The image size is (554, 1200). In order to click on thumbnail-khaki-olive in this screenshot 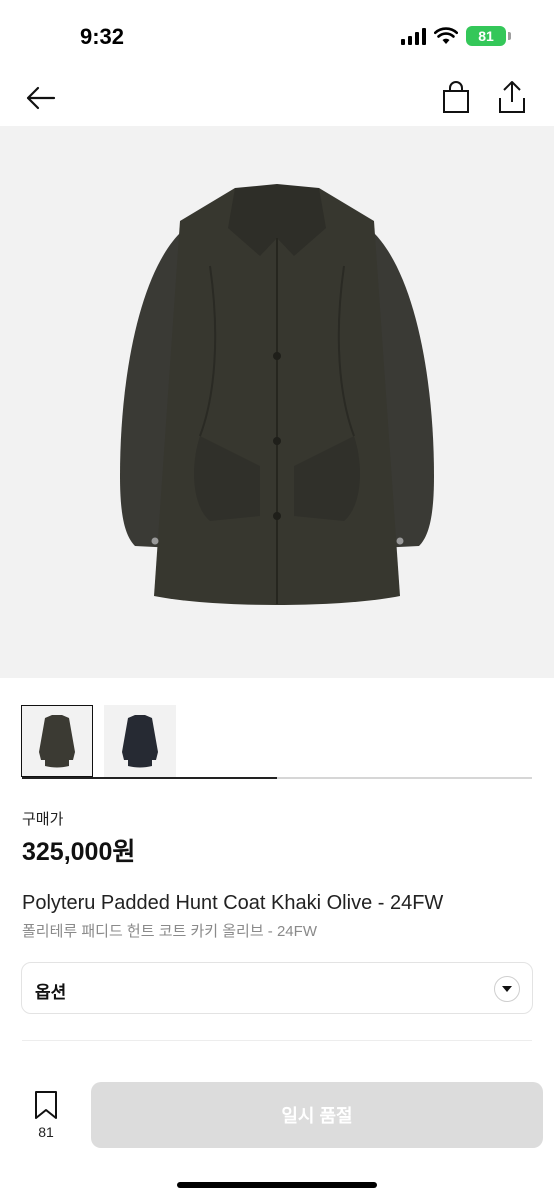, I will do `click(57, 741)`.